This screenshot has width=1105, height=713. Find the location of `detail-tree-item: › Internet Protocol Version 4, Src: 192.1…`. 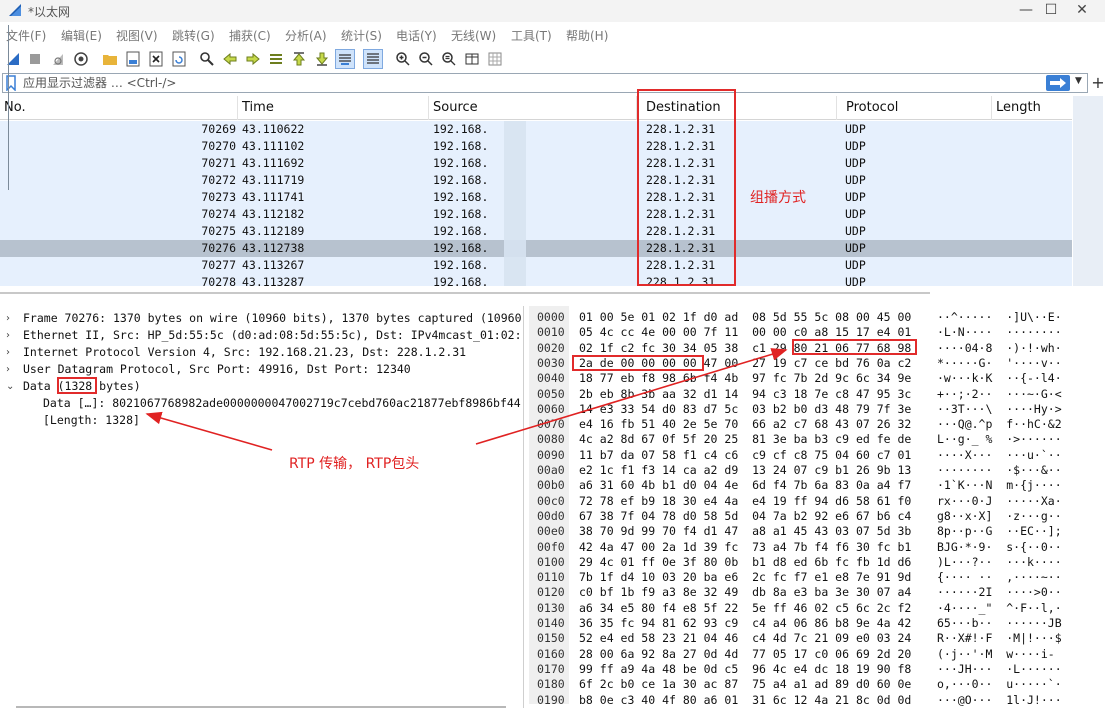

detail-tree-item: › Internet Protocol Version 4, Src: 192.1… is located at coordinates (262, 352).